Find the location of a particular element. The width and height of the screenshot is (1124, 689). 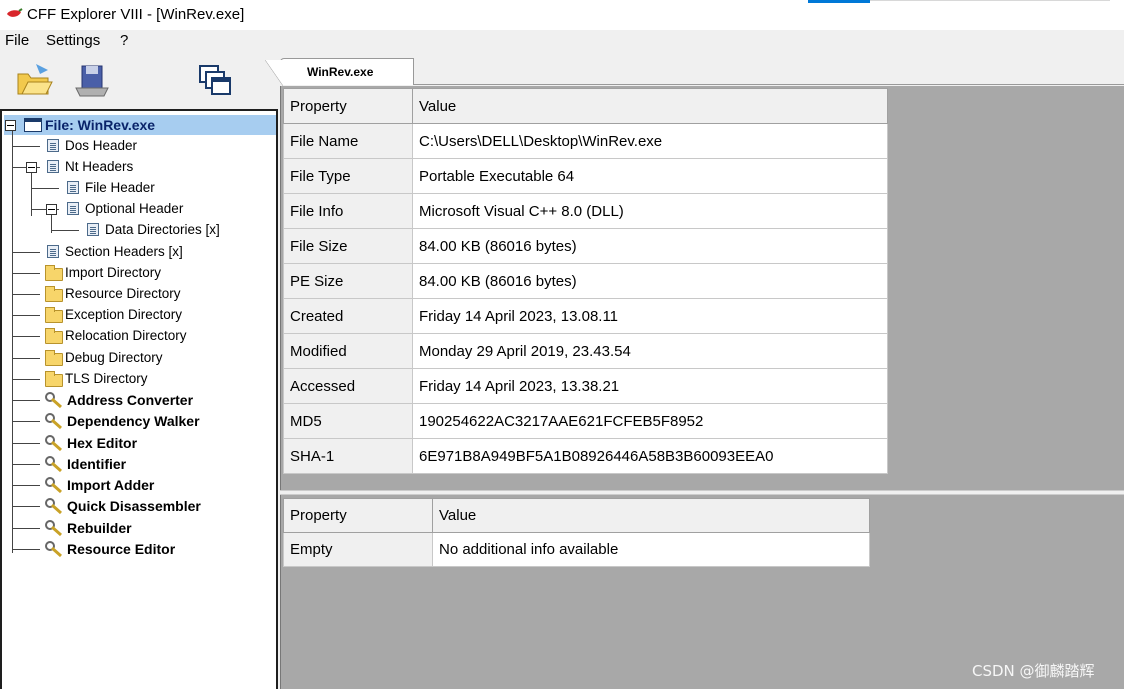

tree-item-label: Resource Directory is located at coordinates (123, 293).